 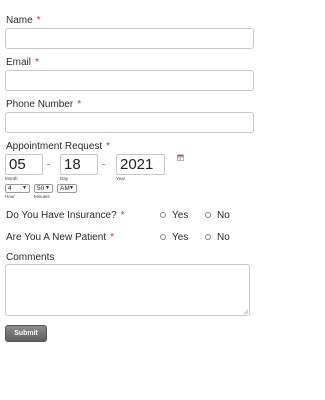 I want to click on hour-sublabel: Hour, so click(x=10, y=196).